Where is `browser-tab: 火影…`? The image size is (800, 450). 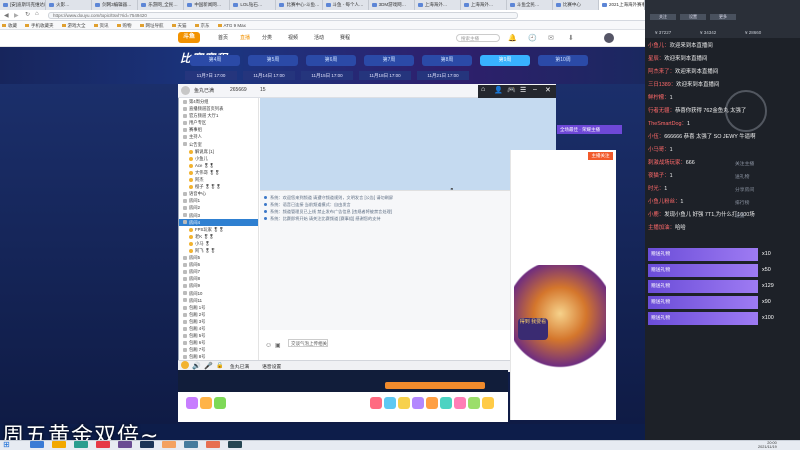 browser-tab: 火影… is located at coordinates (69, 5).